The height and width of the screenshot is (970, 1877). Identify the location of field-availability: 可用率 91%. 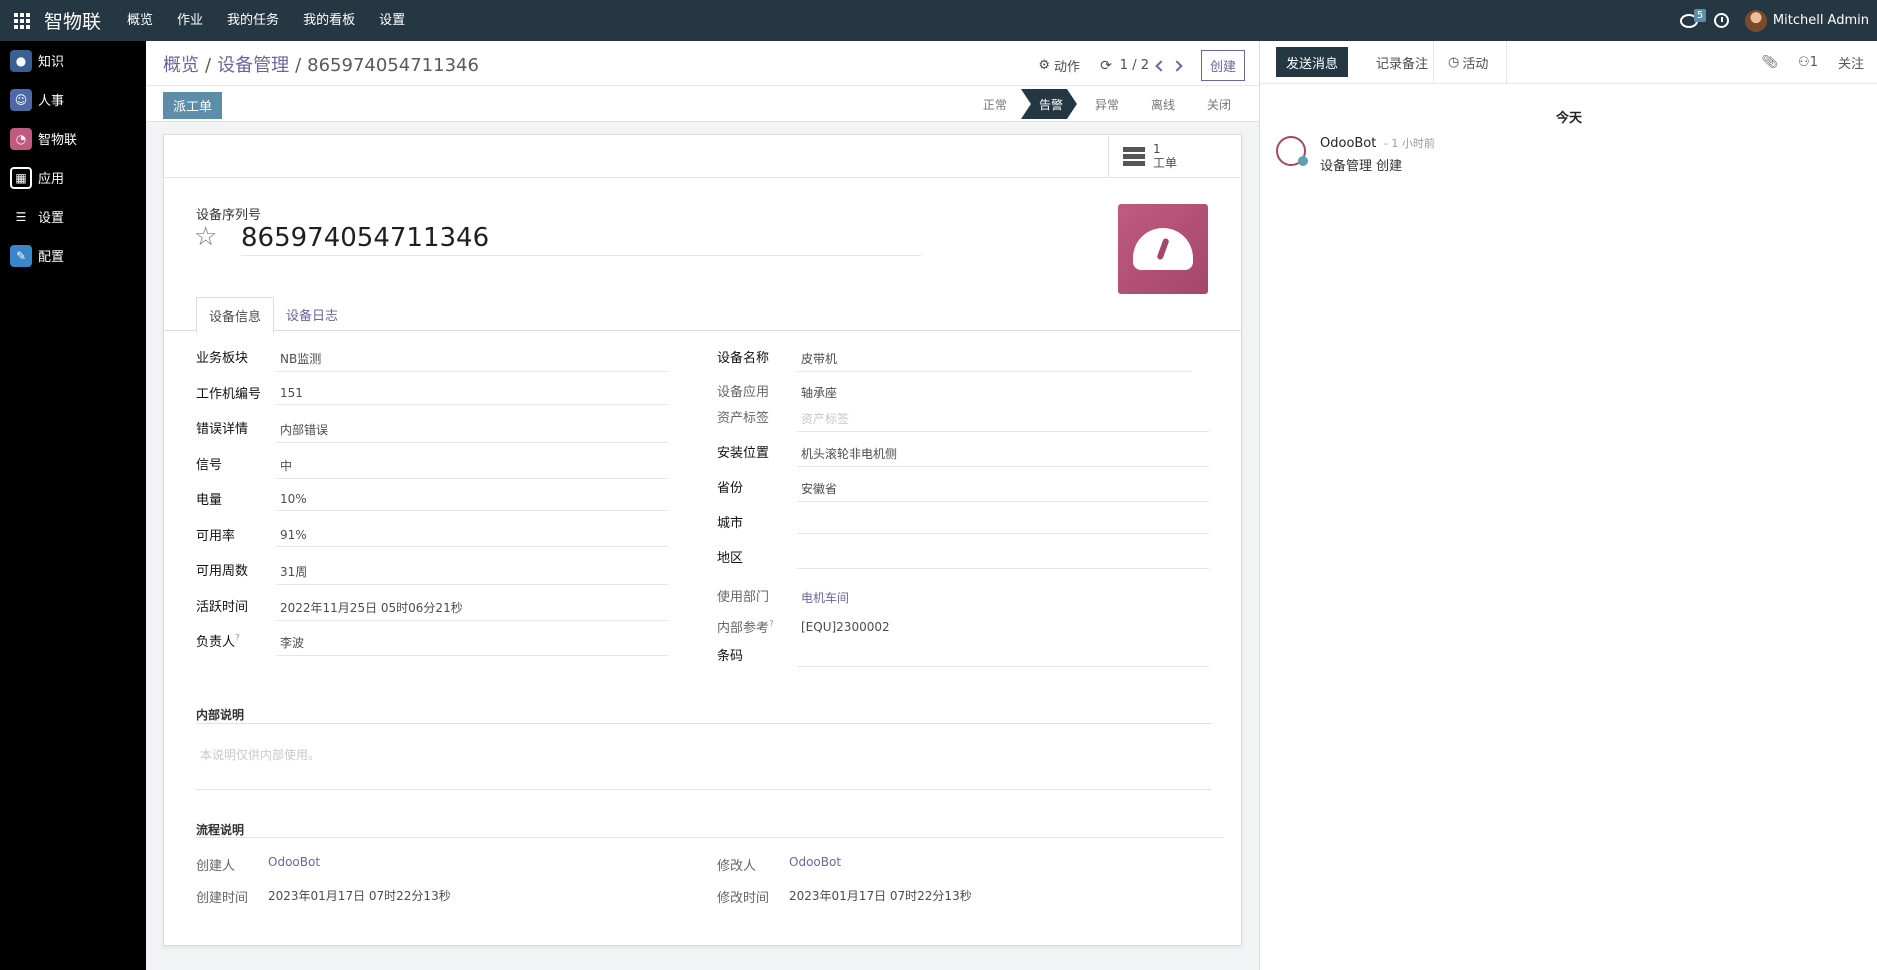
(432, 536).